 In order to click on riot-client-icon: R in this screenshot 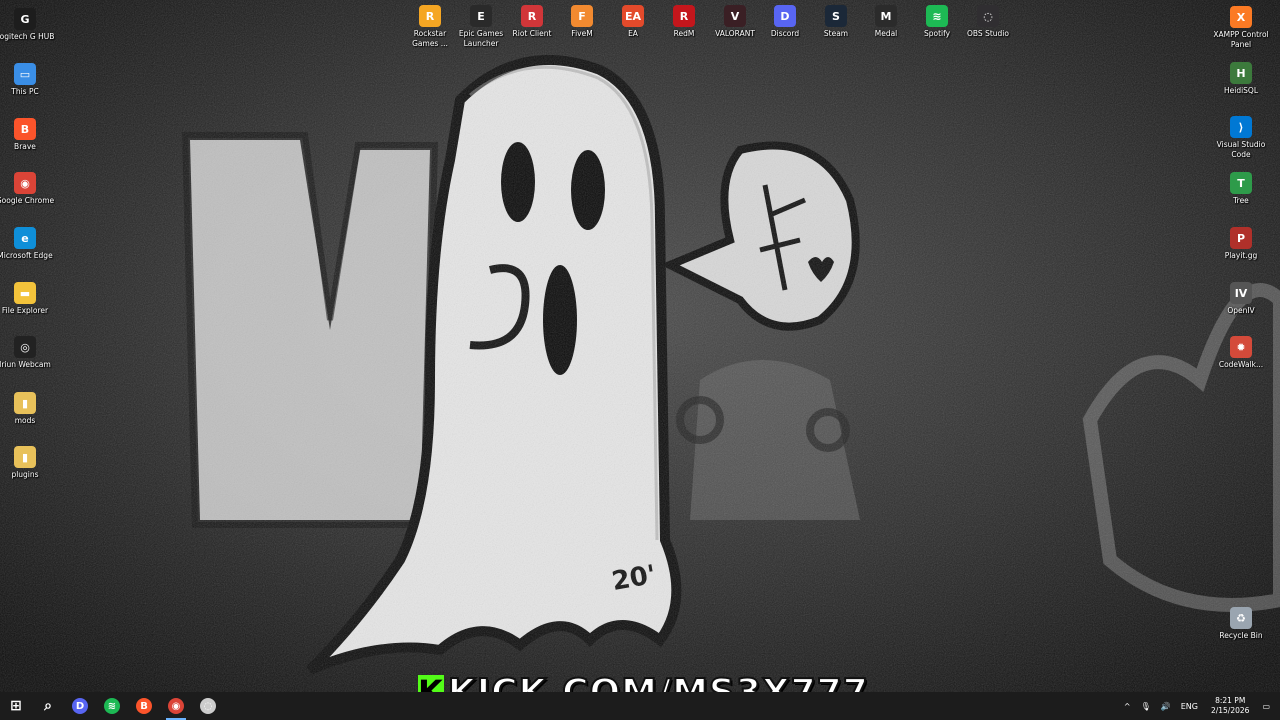, I will do `click(532, 16)`.